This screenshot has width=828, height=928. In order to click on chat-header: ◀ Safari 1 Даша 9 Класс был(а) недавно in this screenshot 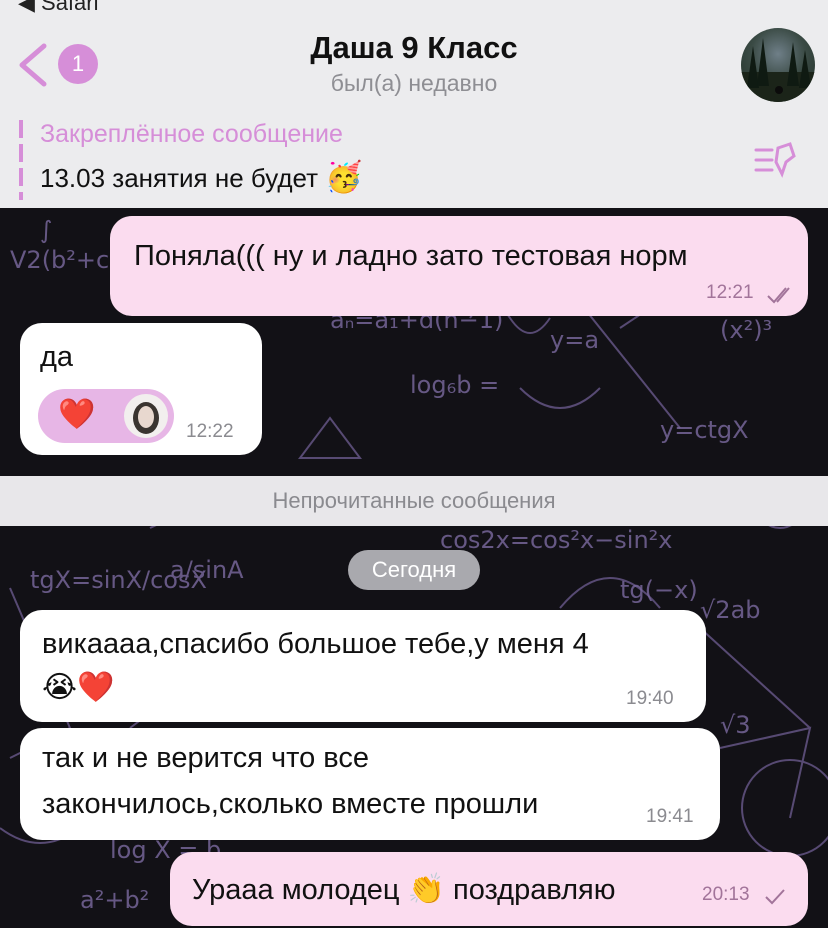, I will do `click(414, 54)`.